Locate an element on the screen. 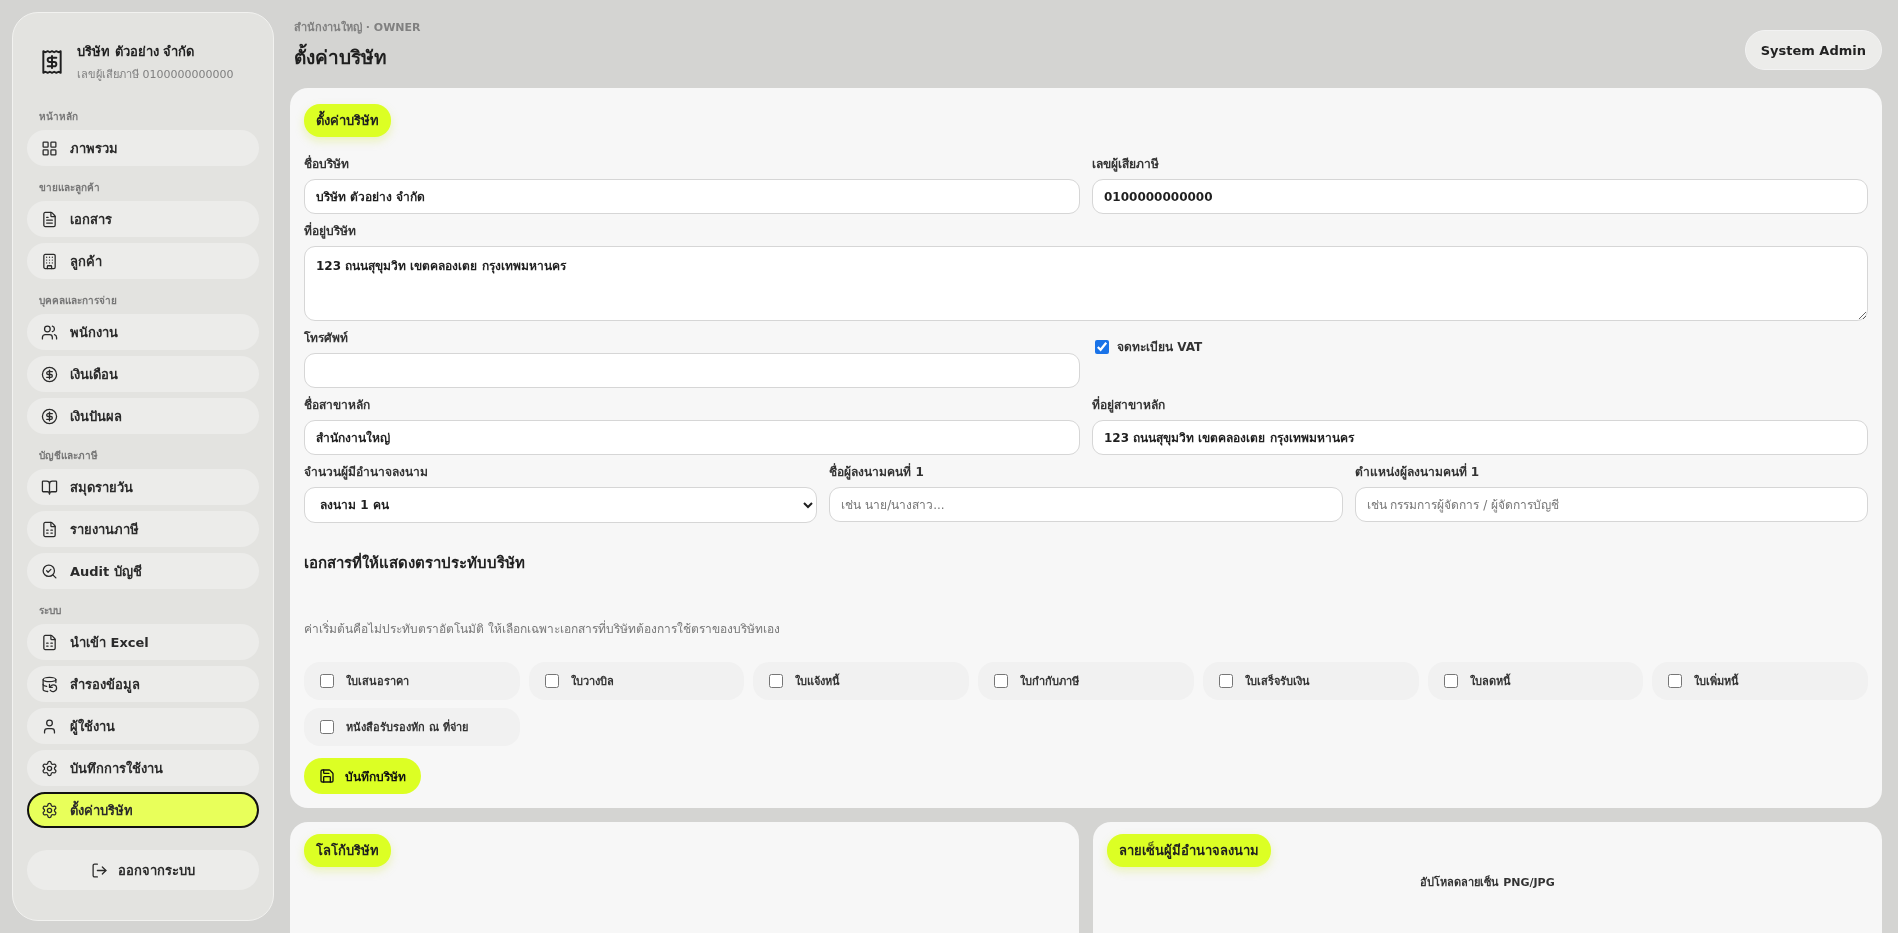  field-label: จำนวนผู้มีอำนาจลงนาม is located at coordinates (366, 473).